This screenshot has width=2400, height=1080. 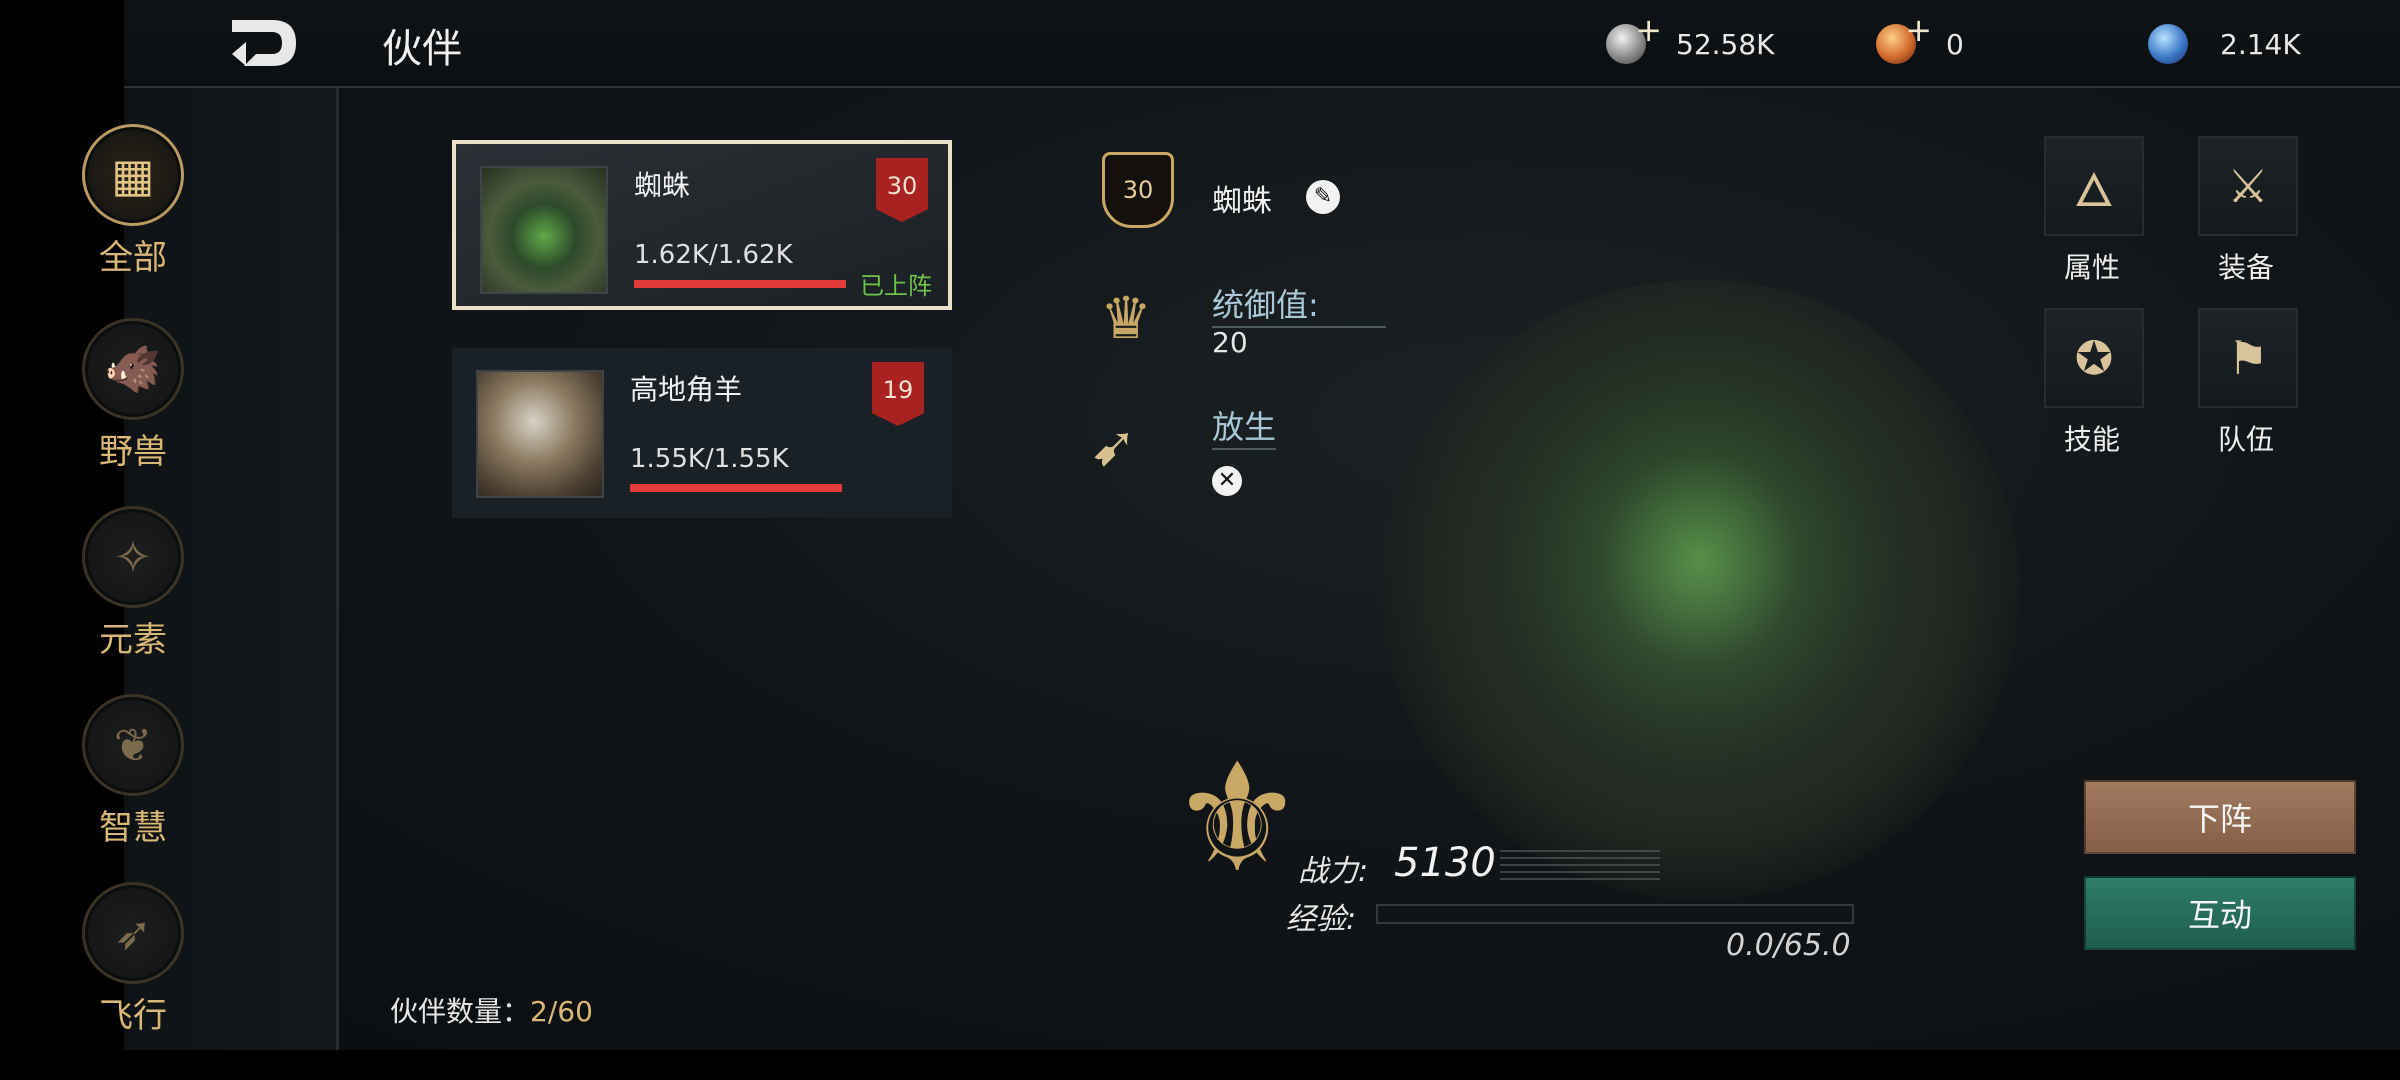 I want to click on tab-equipment: ⚔ 装备, so click(x=2248, y=211).